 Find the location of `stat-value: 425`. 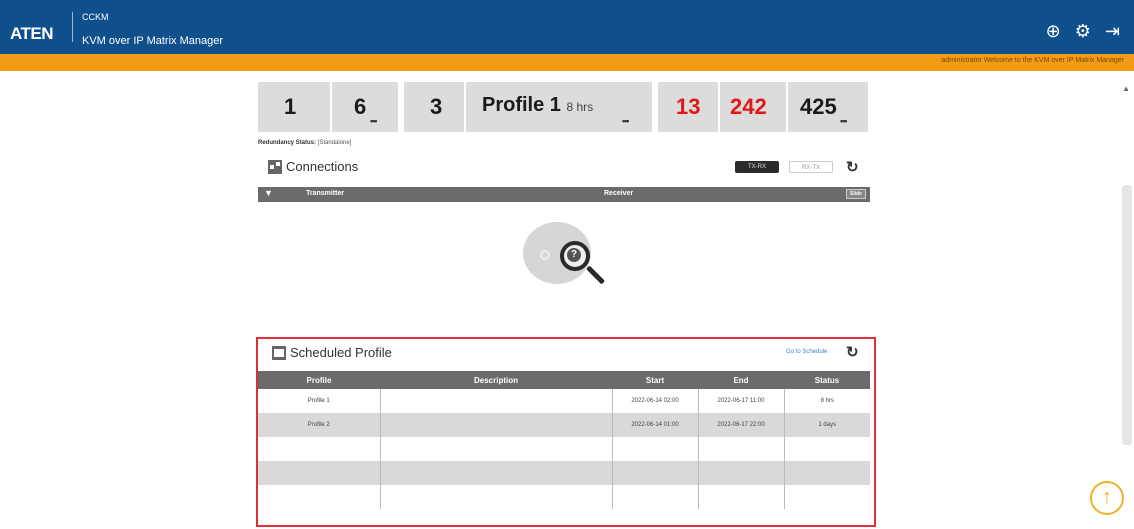

stat-value: 425 is located at coordinates (818, 106).